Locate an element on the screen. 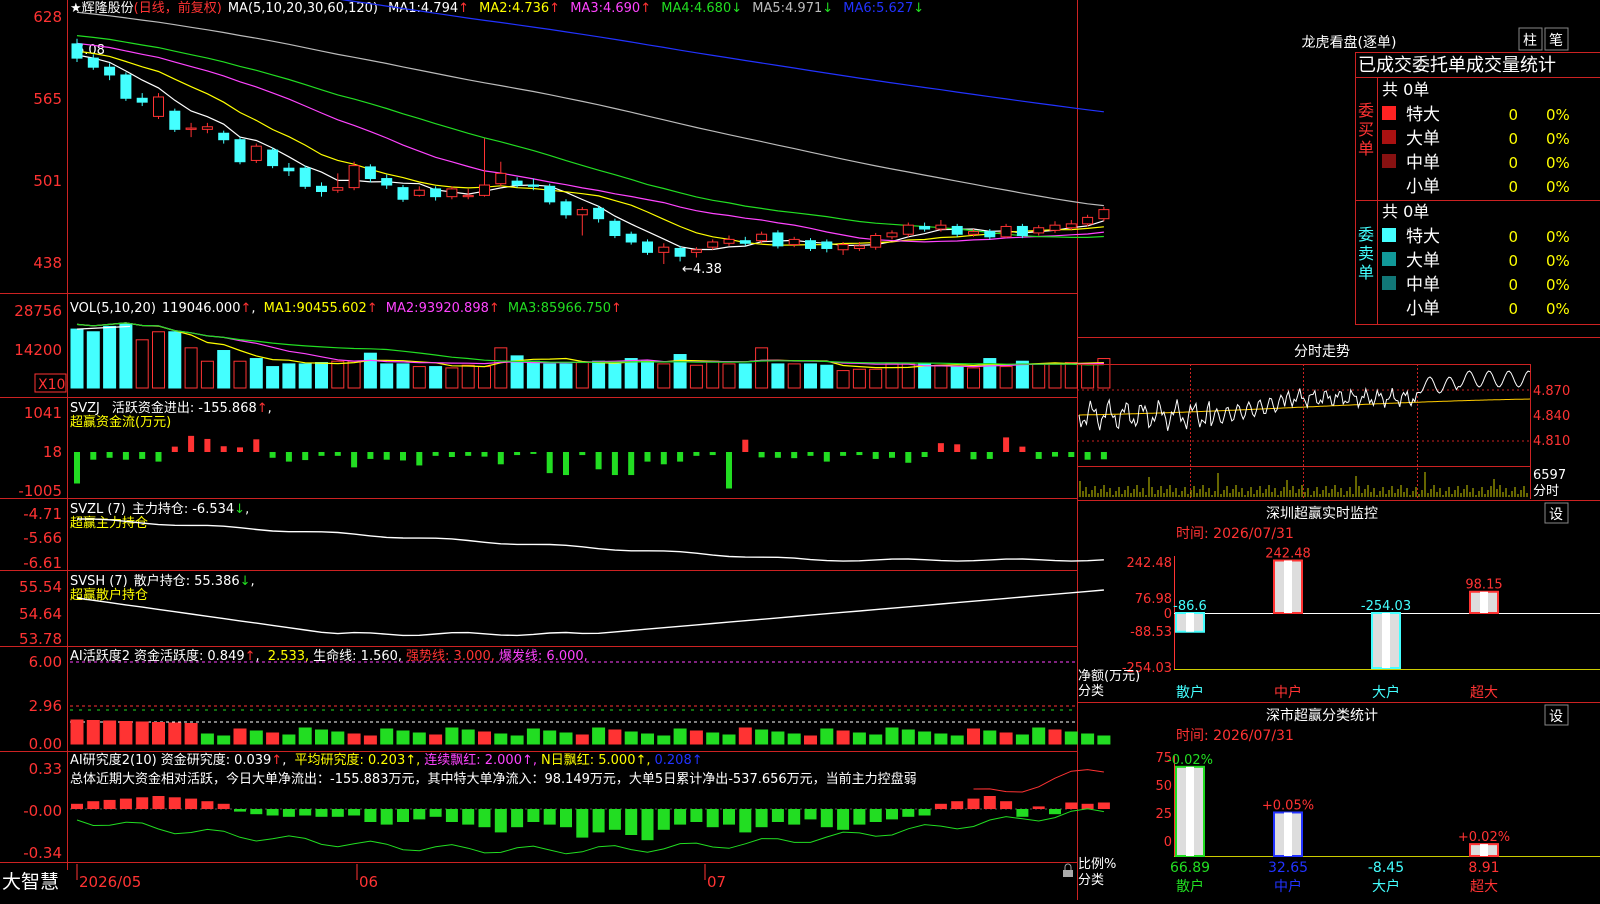 The image size is (1600, 904). monitor-category-label: 中户 is located at coordinates (1288, 692).